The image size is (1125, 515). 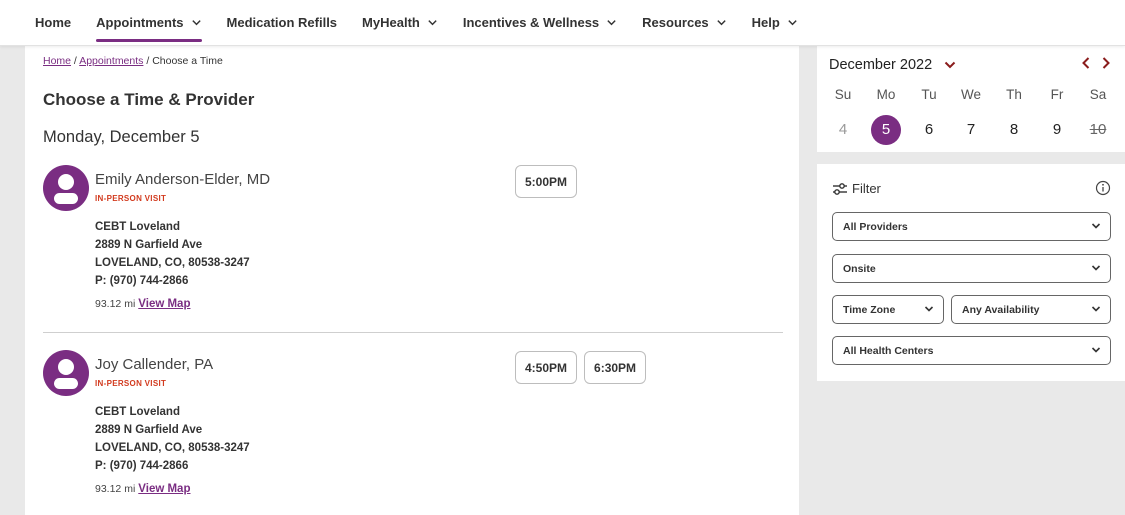 I want to click on chevron-right-icon, so click(x=1106, y=63).